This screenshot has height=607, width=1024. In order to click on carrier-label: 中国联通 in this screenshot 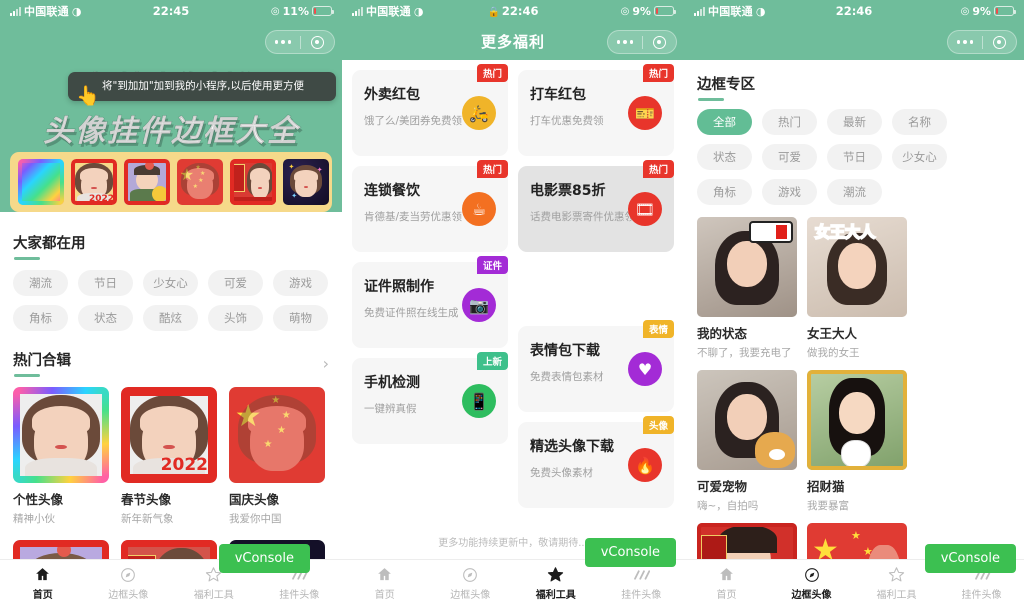, I will do `click(388, 11)`.